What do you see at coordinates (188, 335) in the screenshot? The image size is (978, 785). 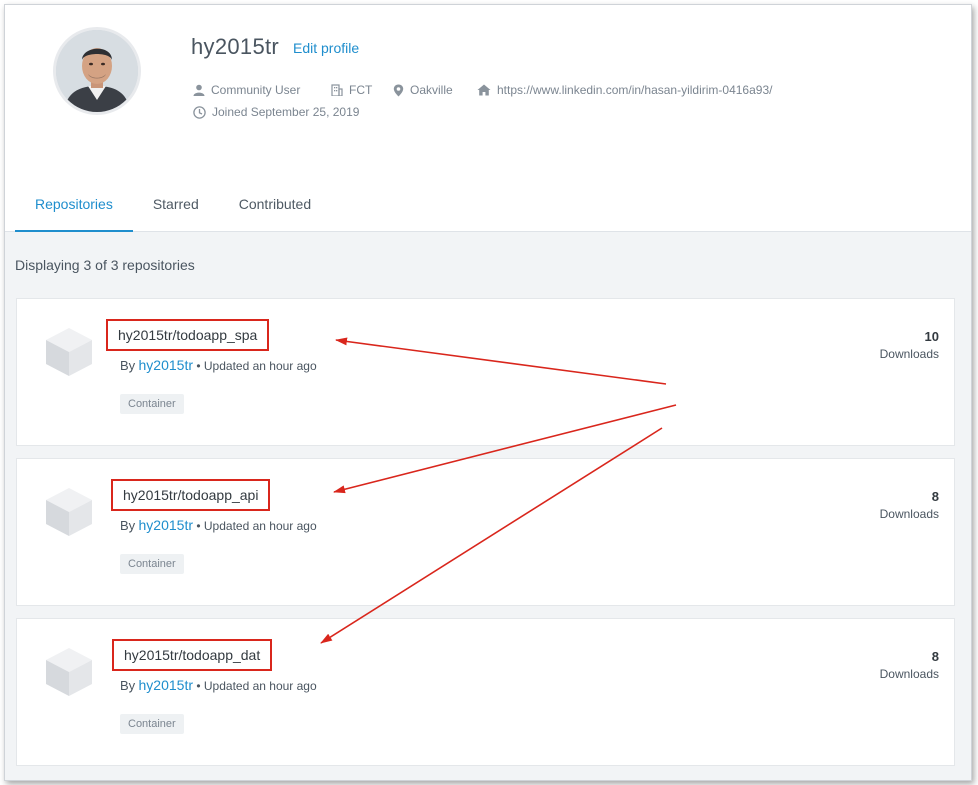 I see `repository-name-link: hy2015tr/todoapp_spa` at bounding box center [188, 335].